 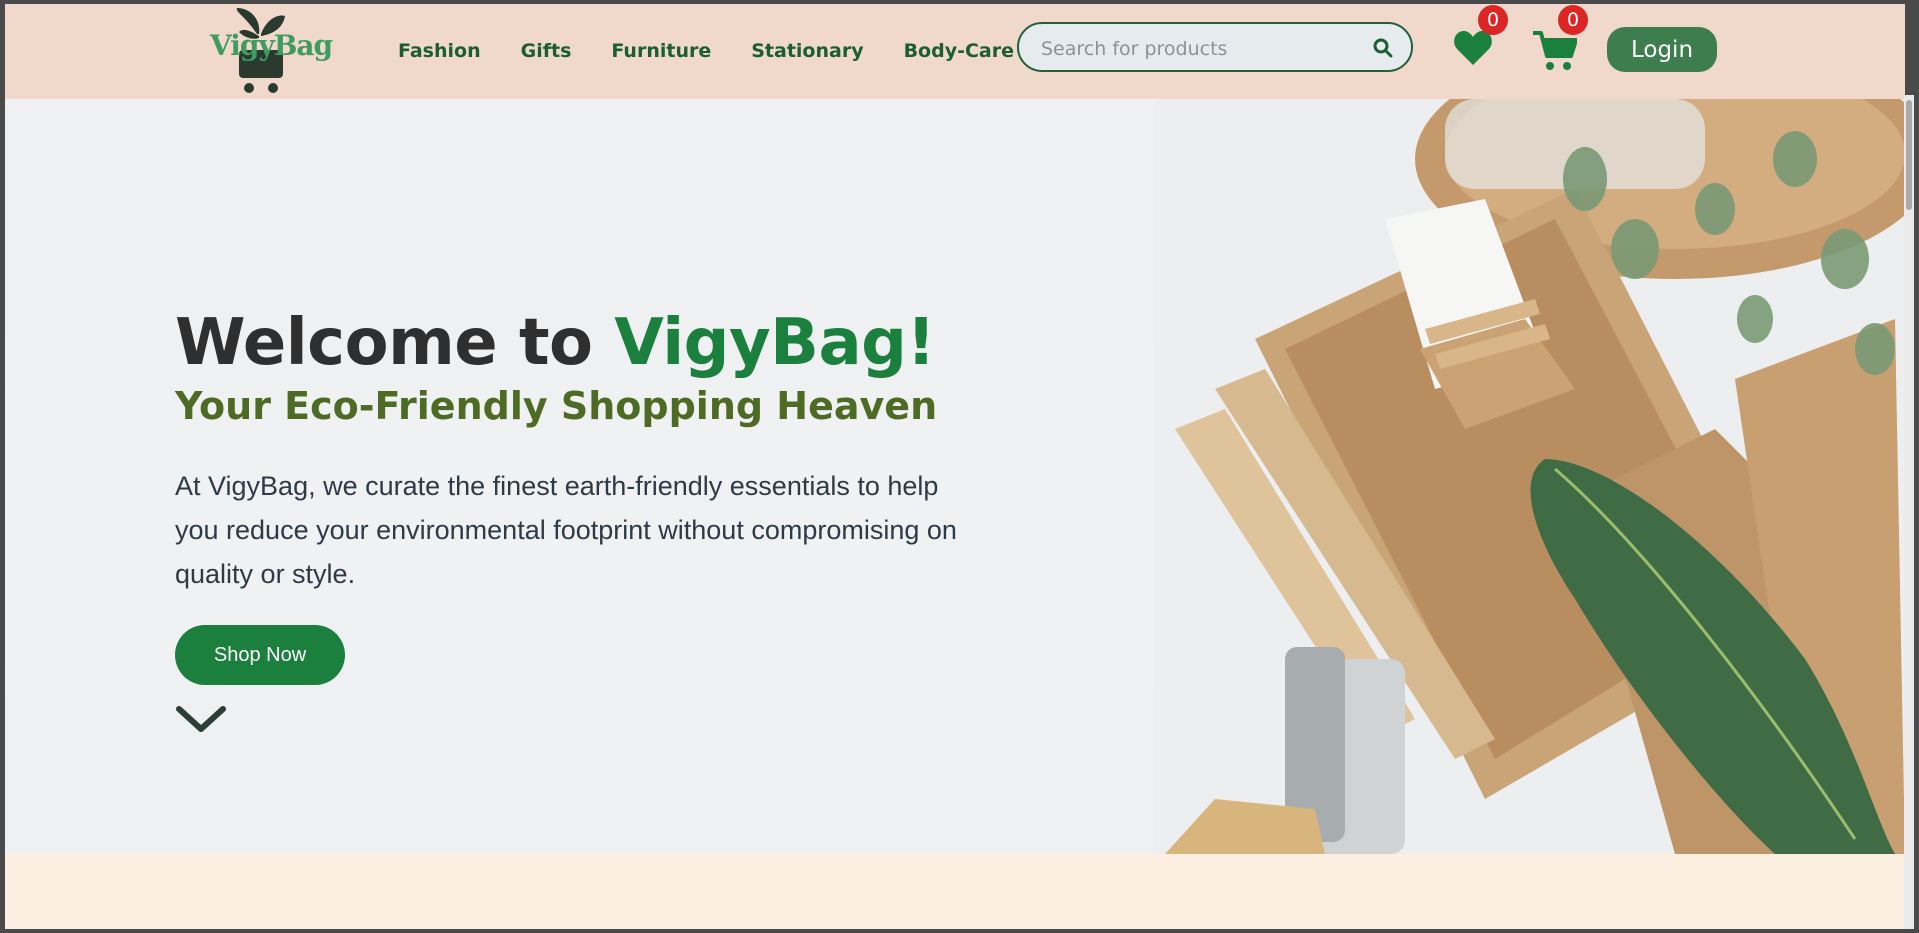 I want to click on hero-subtitle: Your Eco-Friendly Shopping Heaven, so click(x=556, y=406).